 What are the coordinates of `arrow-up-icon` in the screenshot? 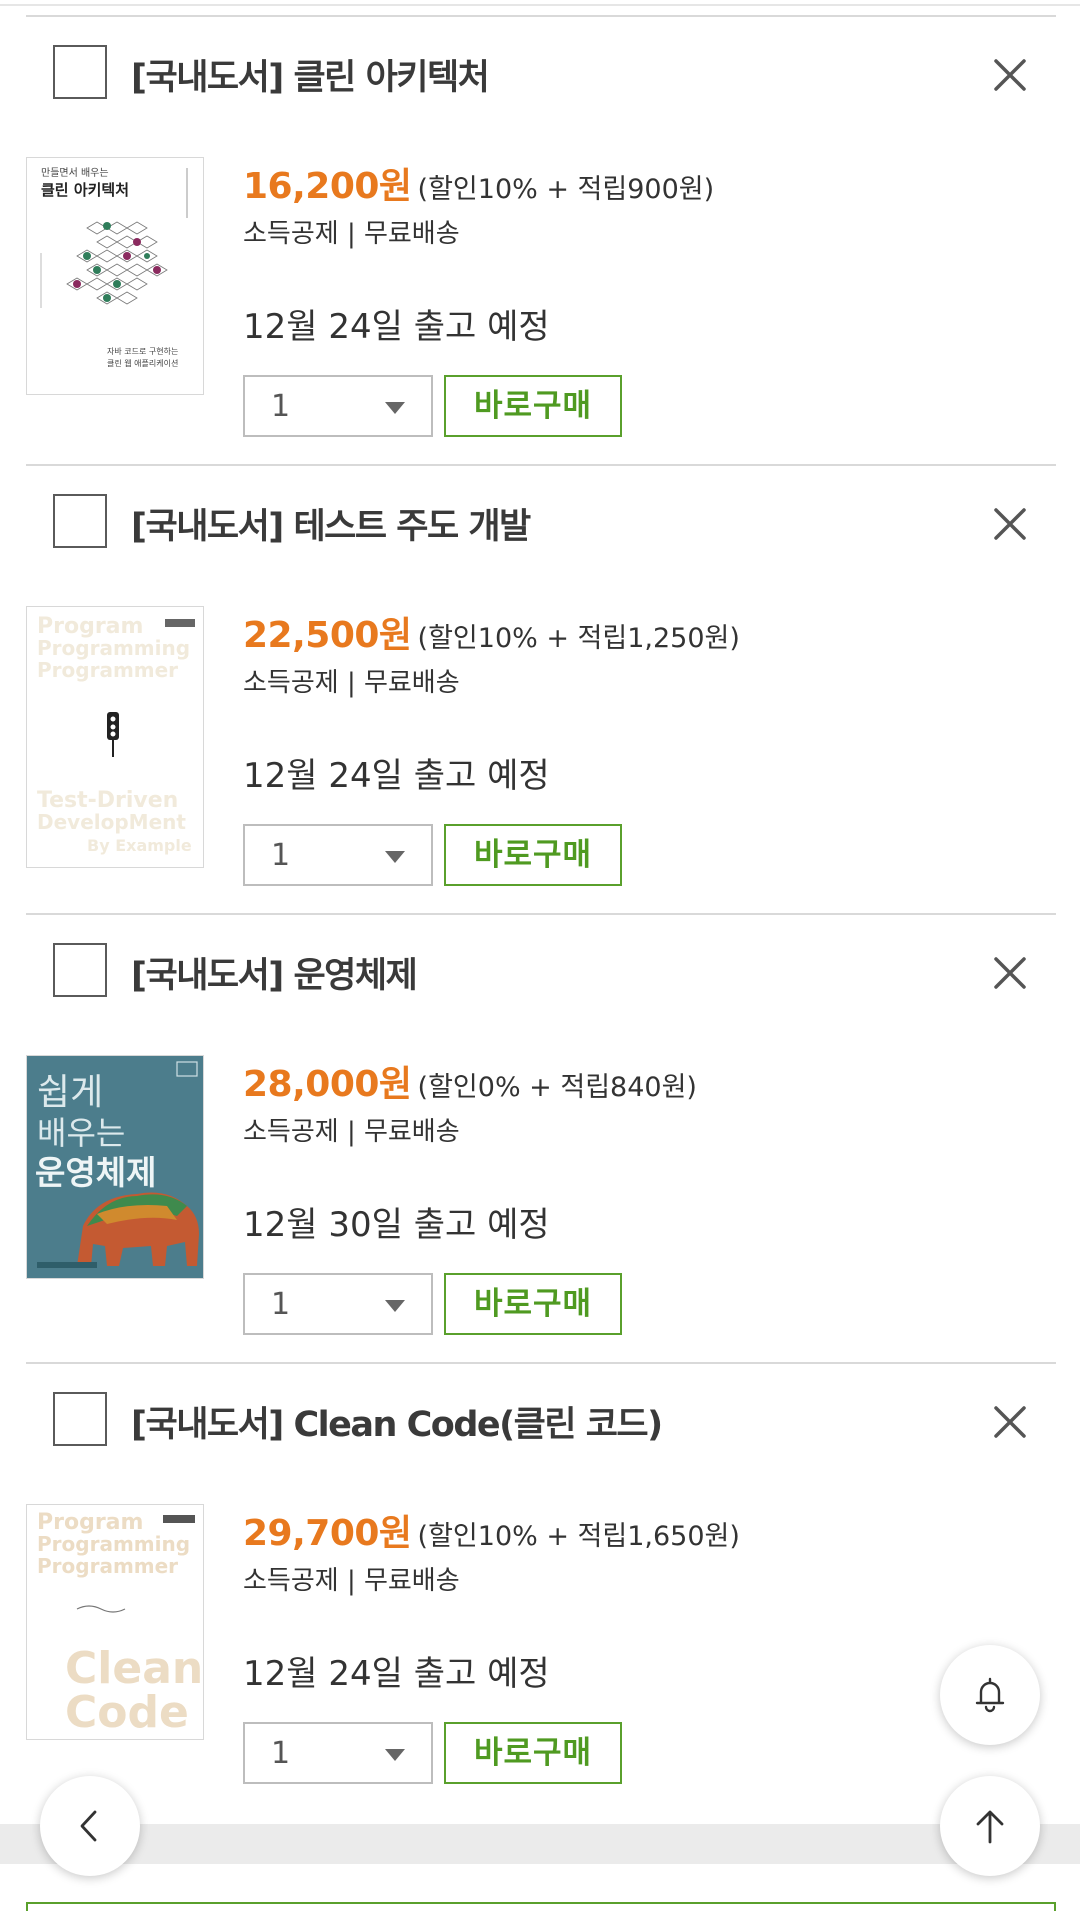 It's located at (990, 1827).